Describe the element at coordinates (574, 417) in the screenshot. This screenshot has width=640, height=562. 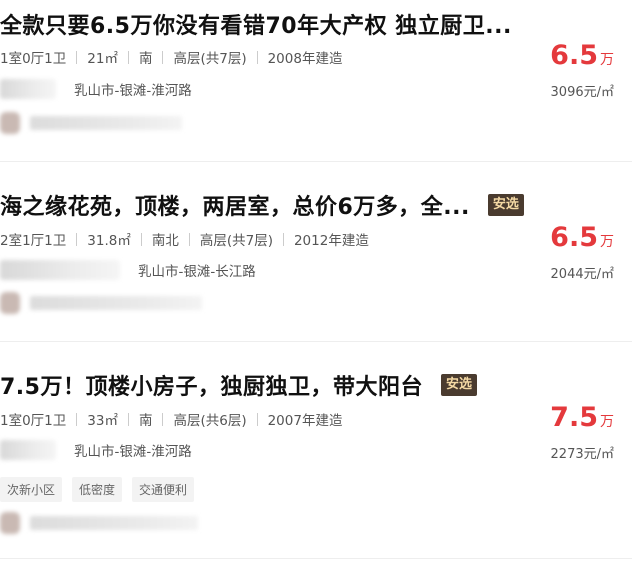
I see `total-price-value: 7.5` at that location.